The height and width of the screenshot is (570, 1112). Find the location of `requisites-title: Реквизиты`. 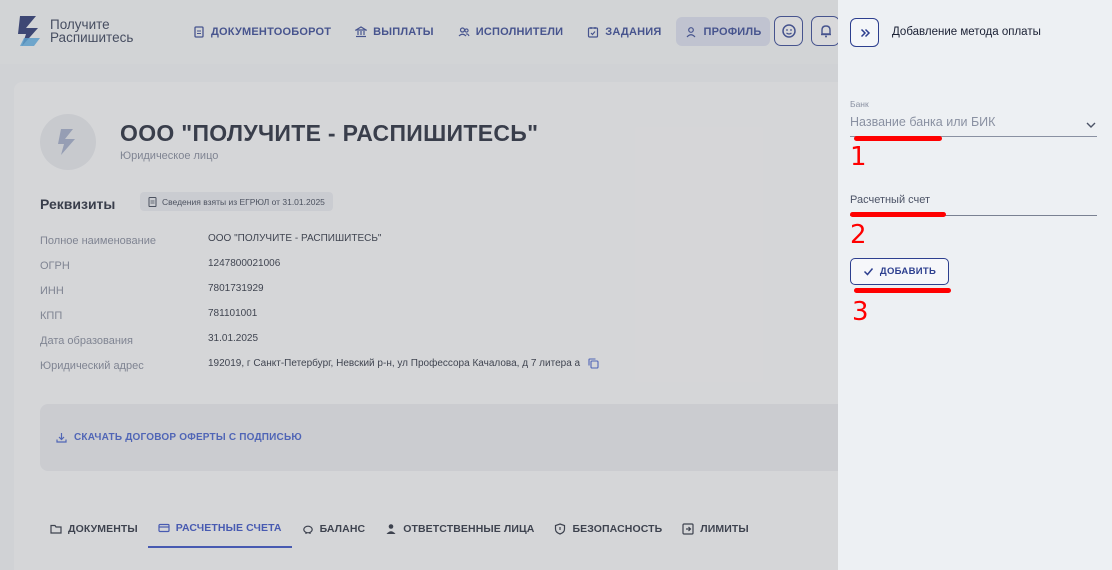

requisites-title: Реквизиты is located at coordinates (78, 204).